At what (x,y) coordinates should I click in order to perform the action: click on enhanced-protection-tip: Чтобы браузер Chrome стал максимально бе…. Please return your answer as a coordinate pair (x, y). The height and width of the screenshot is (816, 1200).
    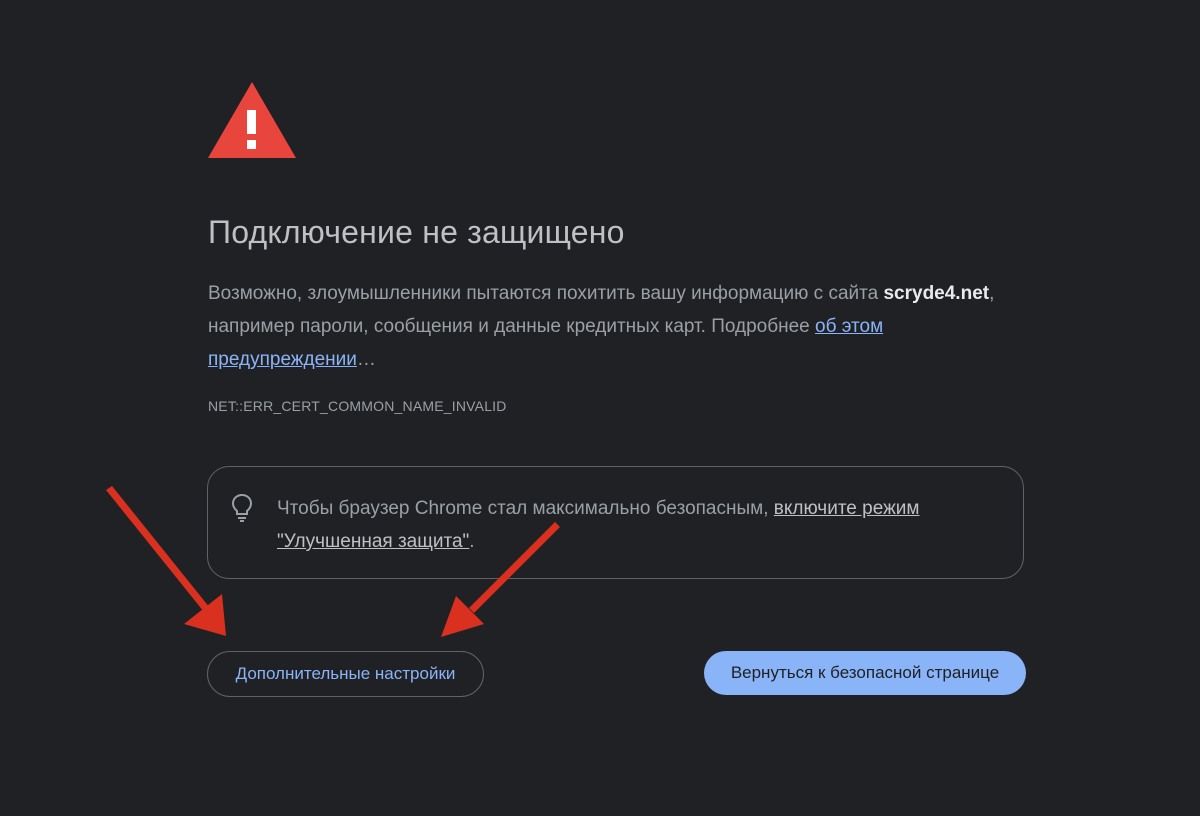
    Looking at the image, I should click on (615, 522).